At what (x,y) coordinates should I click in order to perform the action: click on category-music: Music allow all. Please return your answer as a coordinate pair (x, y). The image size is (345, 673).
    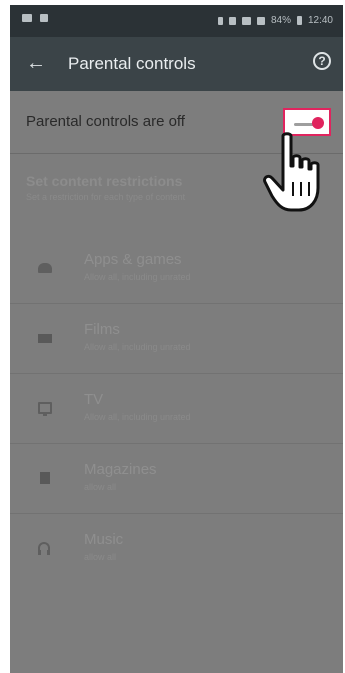
    Looking at the image, I should click on (176, 548).